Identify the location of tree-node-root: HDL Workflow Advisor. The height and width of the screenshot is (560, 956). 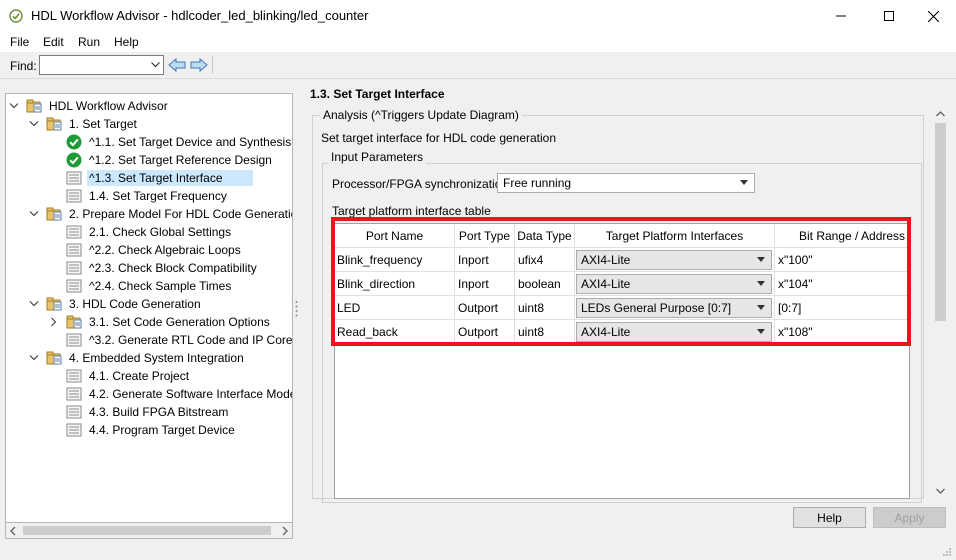
(89, 106).